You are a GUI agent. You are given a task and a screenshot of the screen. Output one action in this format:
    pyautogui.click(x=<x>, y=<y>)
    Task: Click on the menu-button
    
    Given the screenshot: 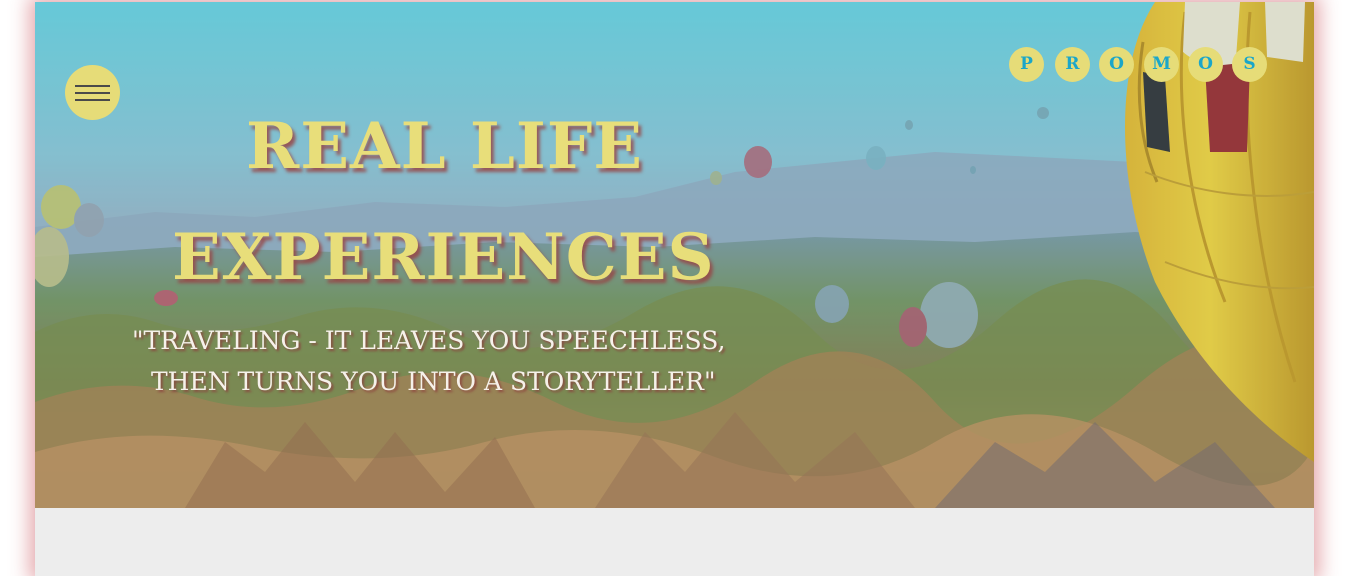 What is the action you would take?
    pyautogui.click(x=92, y=92)
    